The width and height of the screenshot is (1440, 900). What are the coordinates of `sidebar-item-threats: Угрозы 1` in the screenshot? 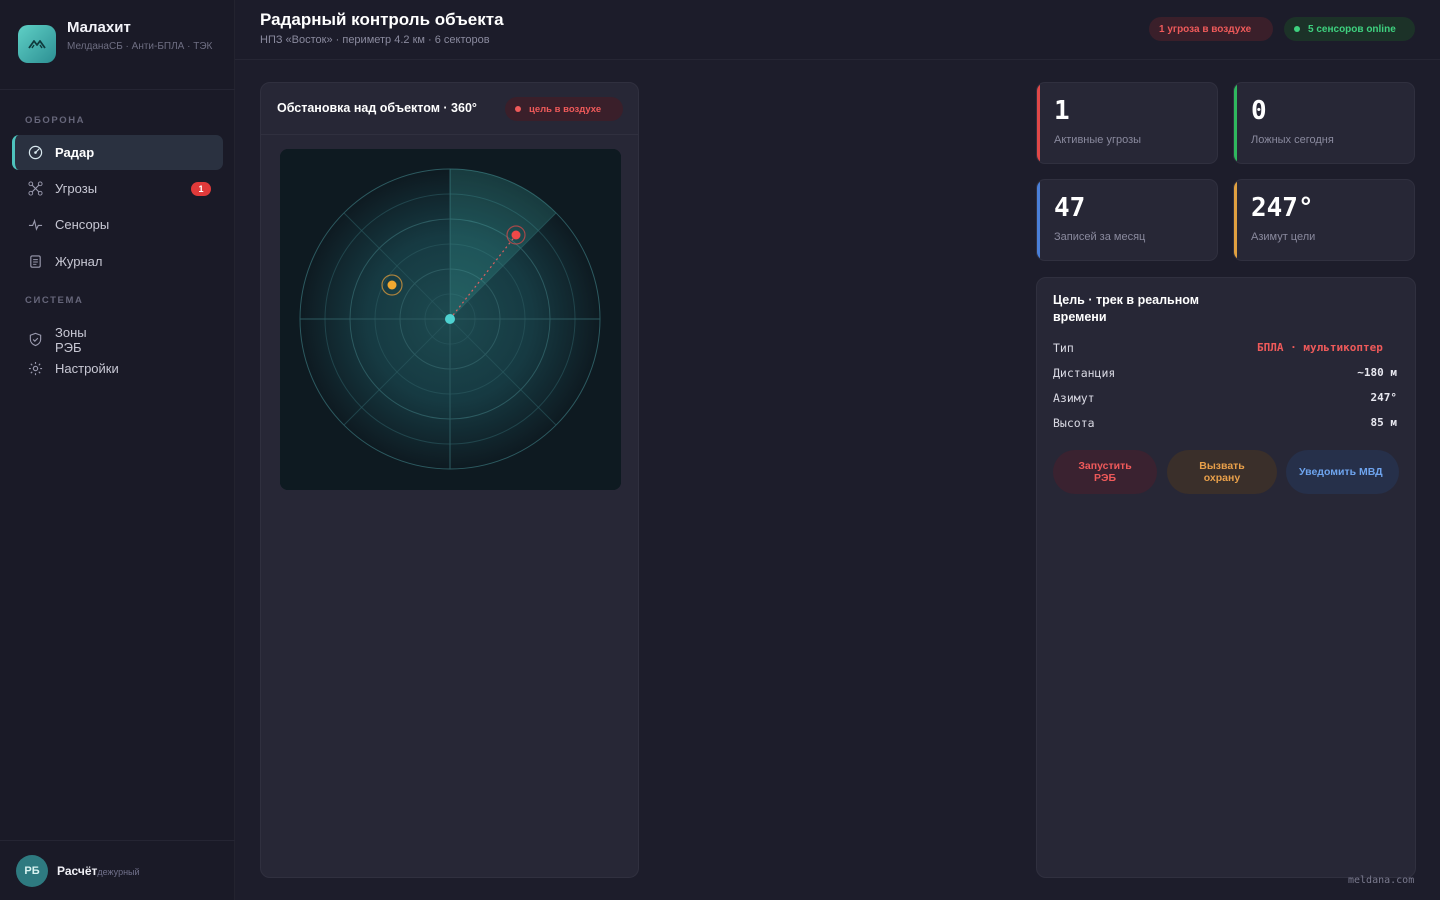 It's located at (117, 188).